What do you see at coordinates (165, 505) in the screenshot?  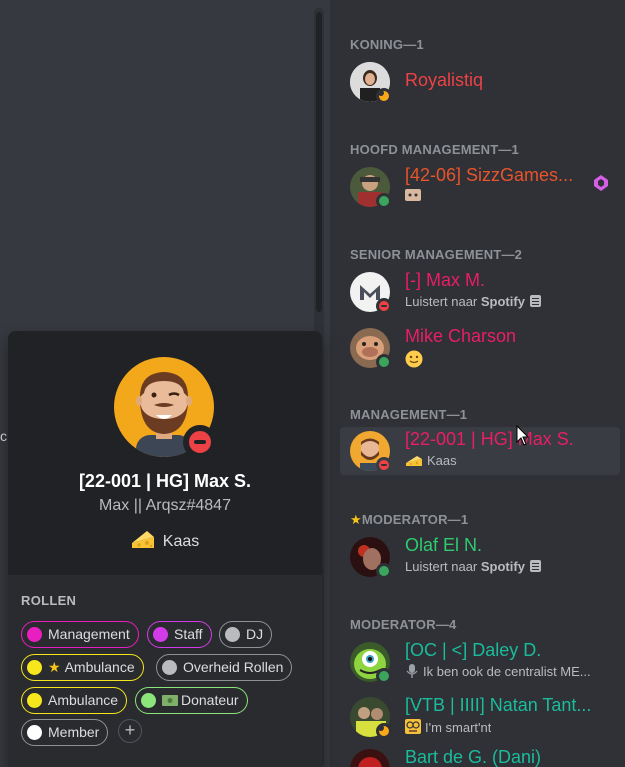 I see `profile-username-tag: Max || Arqsz#4847` at bounding box center [165, 505].